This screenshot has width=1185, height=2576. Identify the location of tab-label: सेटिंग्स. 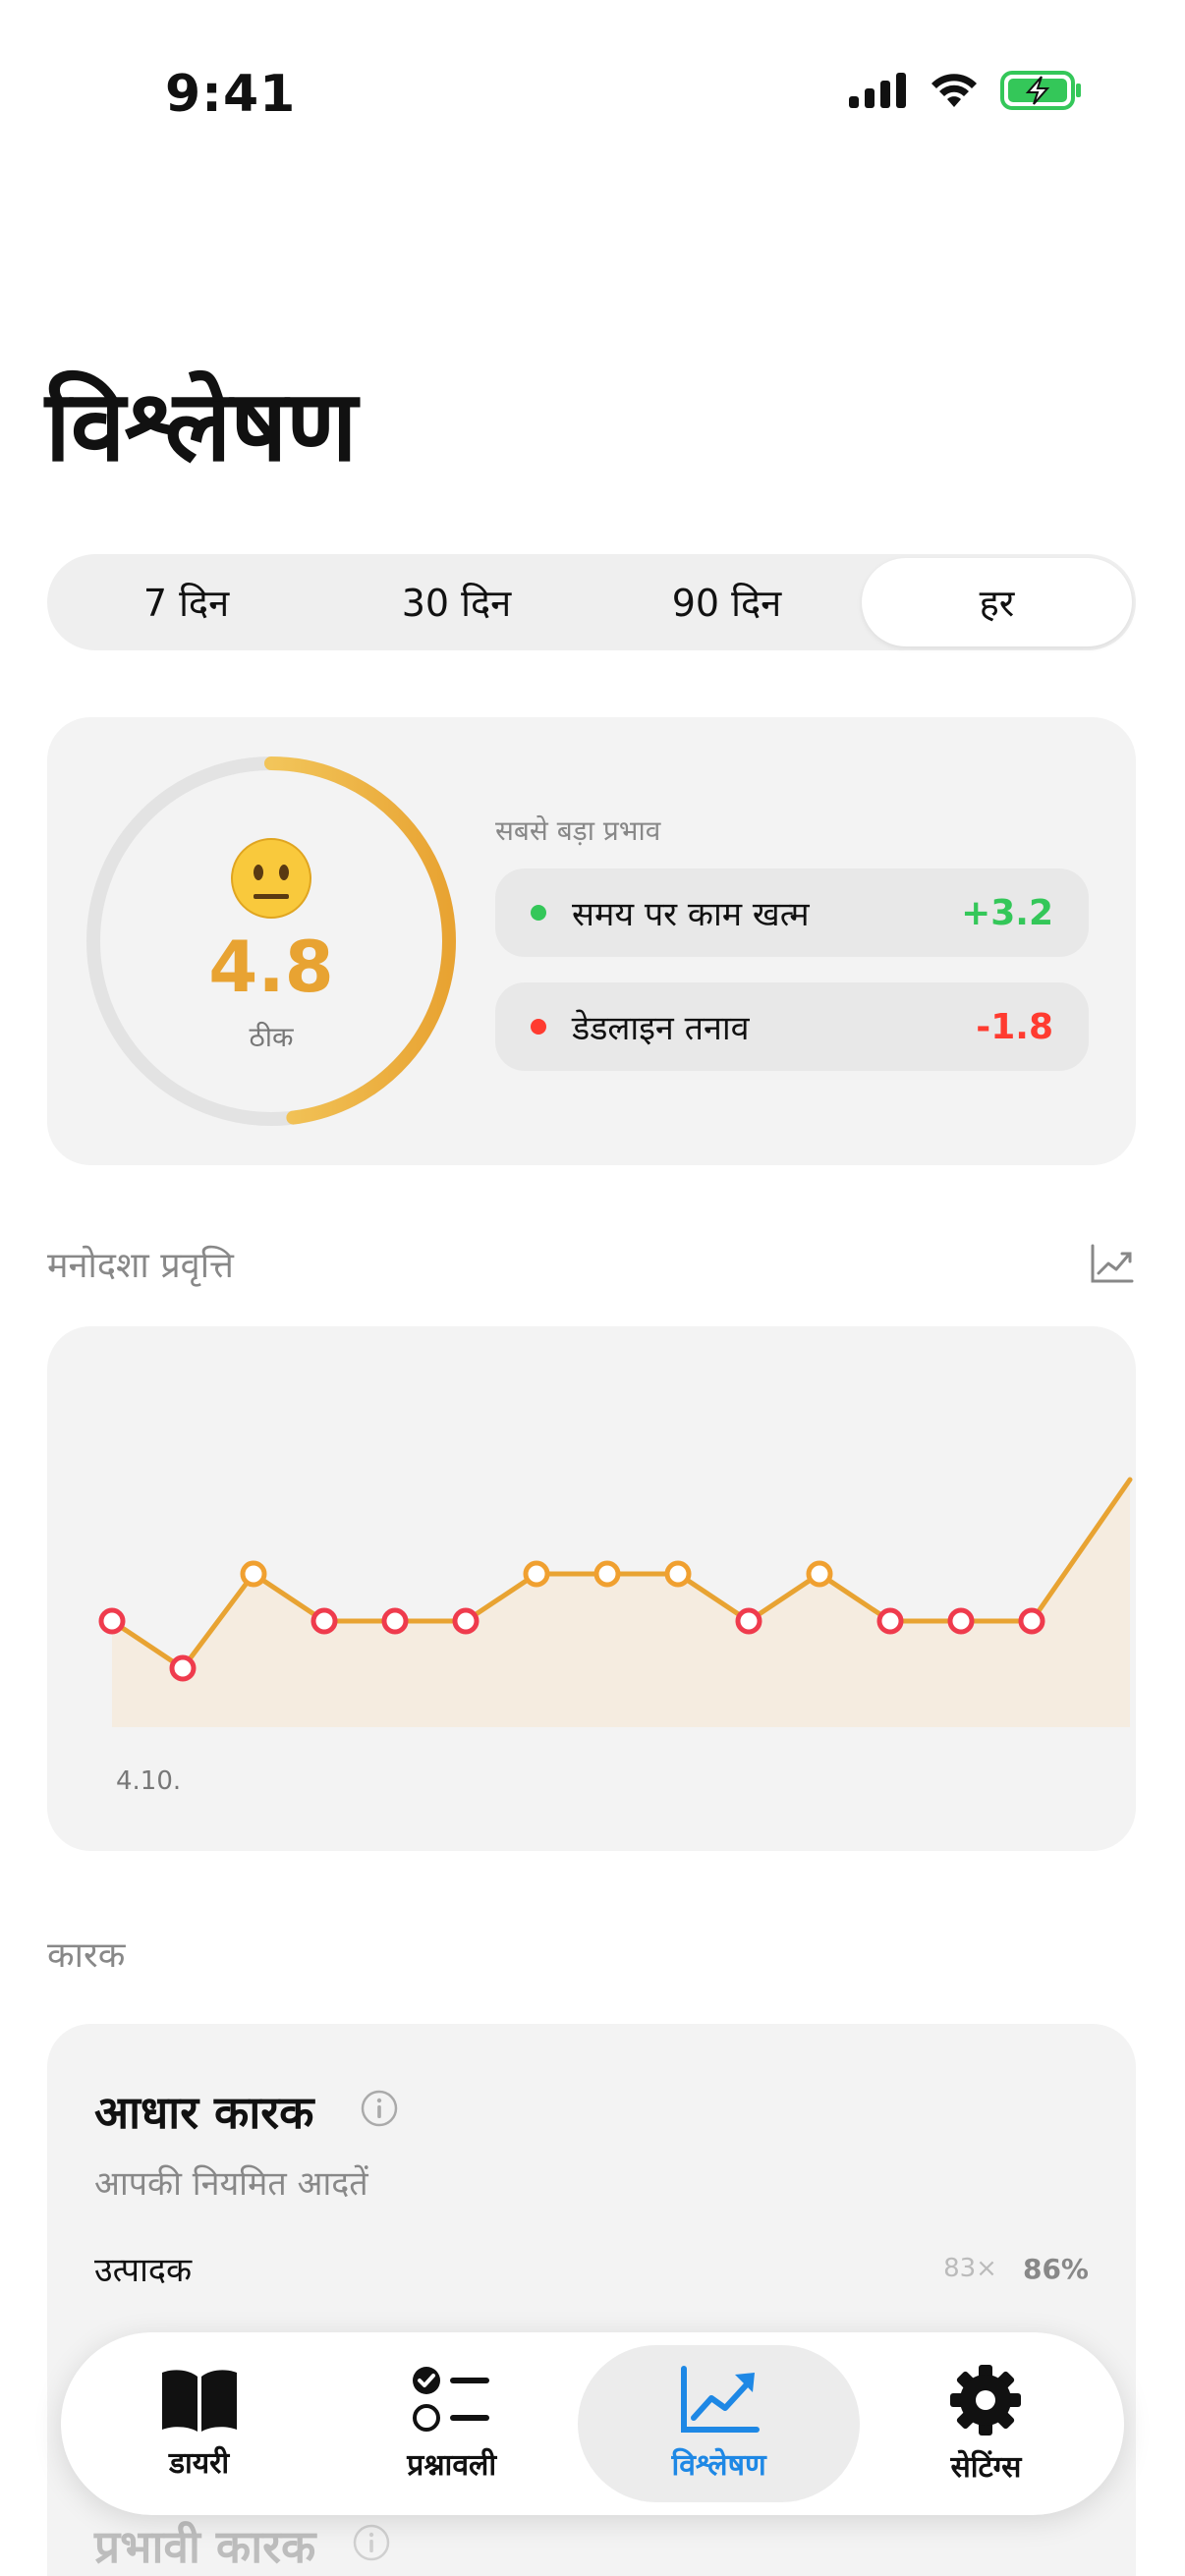
(986, 2467).